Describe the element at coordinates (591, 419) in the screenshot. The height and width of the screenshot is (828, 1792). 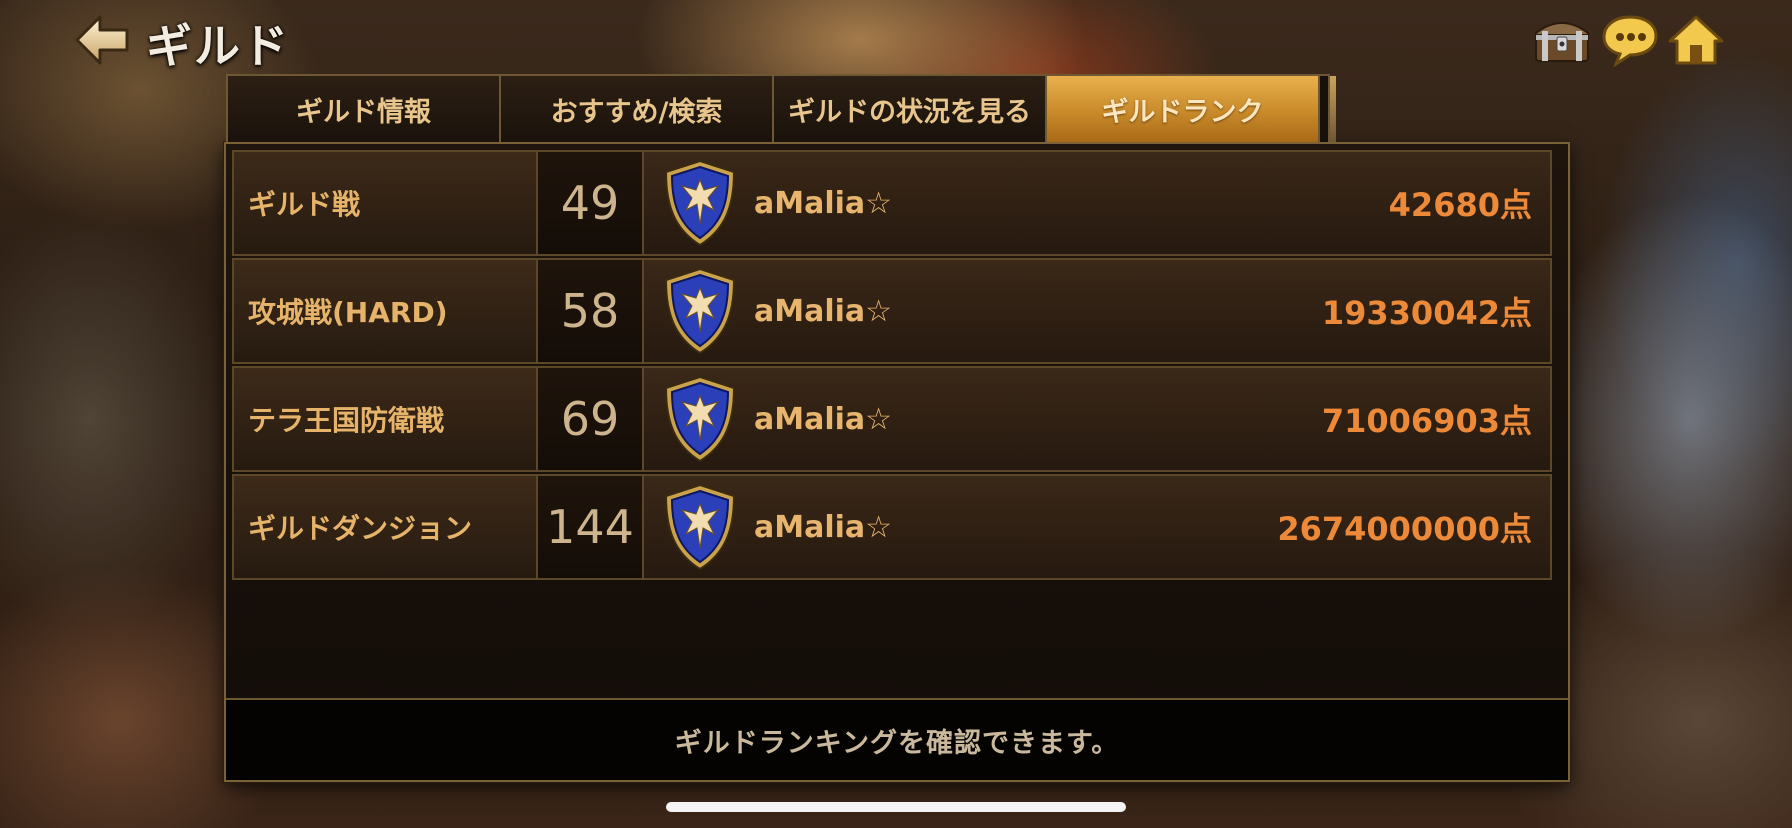
I see `ranking-position: 69` at that location.